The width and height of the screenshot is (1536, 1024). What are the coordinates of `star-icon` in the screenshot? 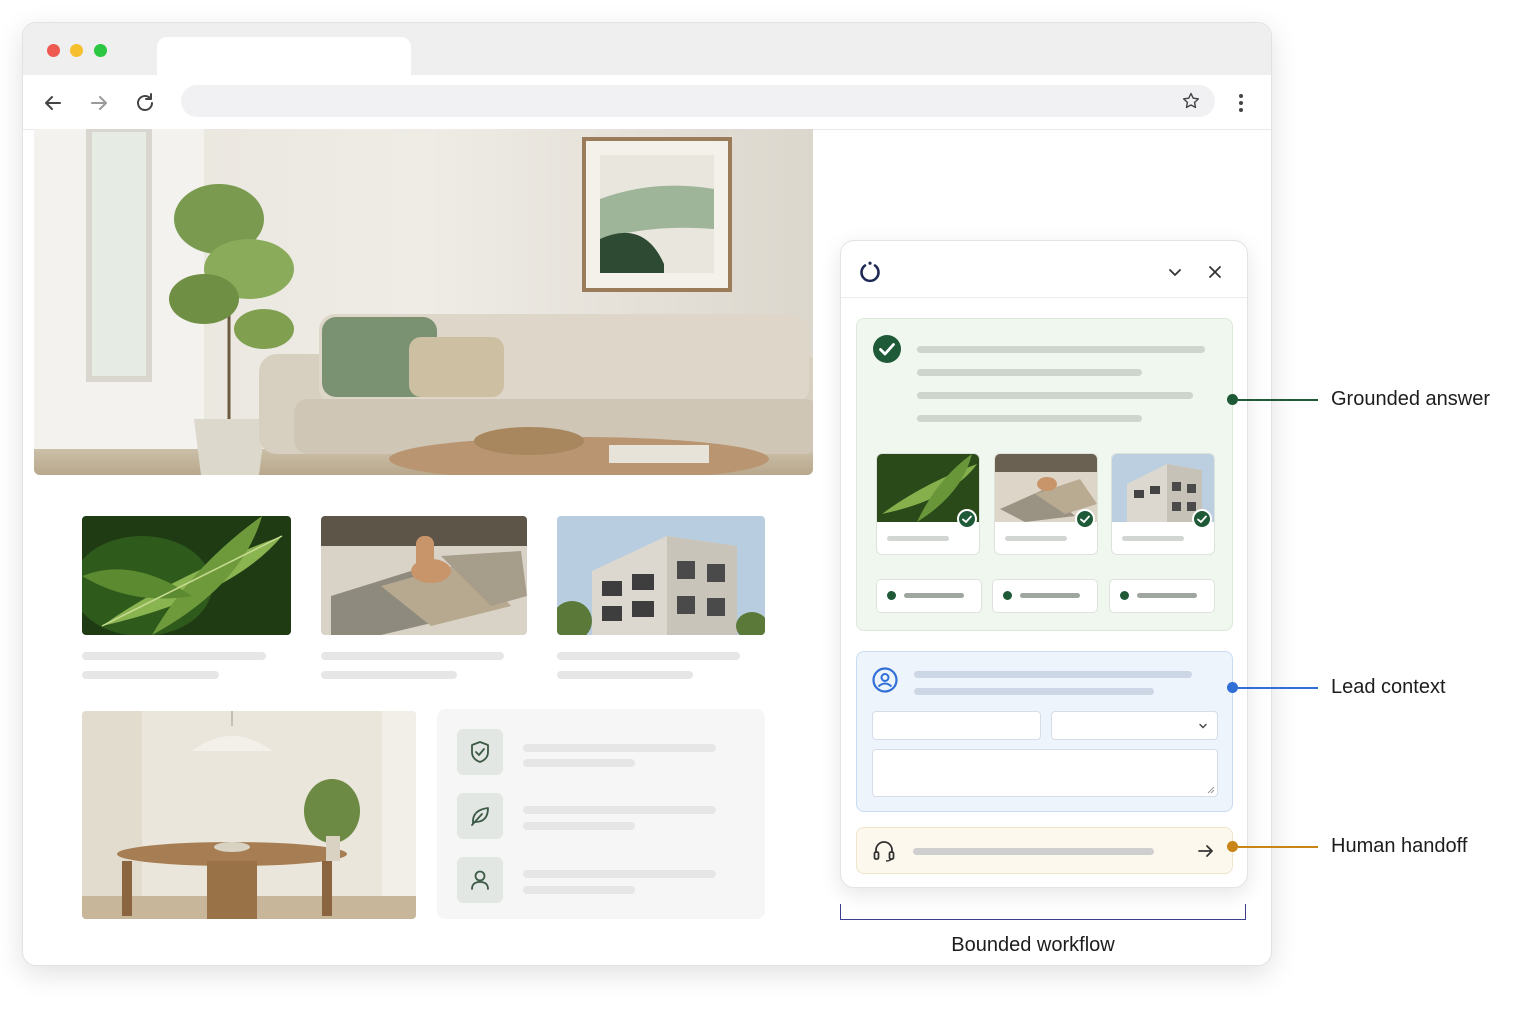 It's located at (1191, 101).